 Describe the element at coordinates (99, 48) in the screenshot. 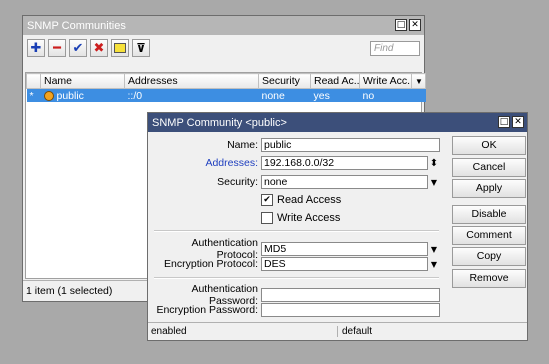

I see `disable-icon: ✖` at that location.